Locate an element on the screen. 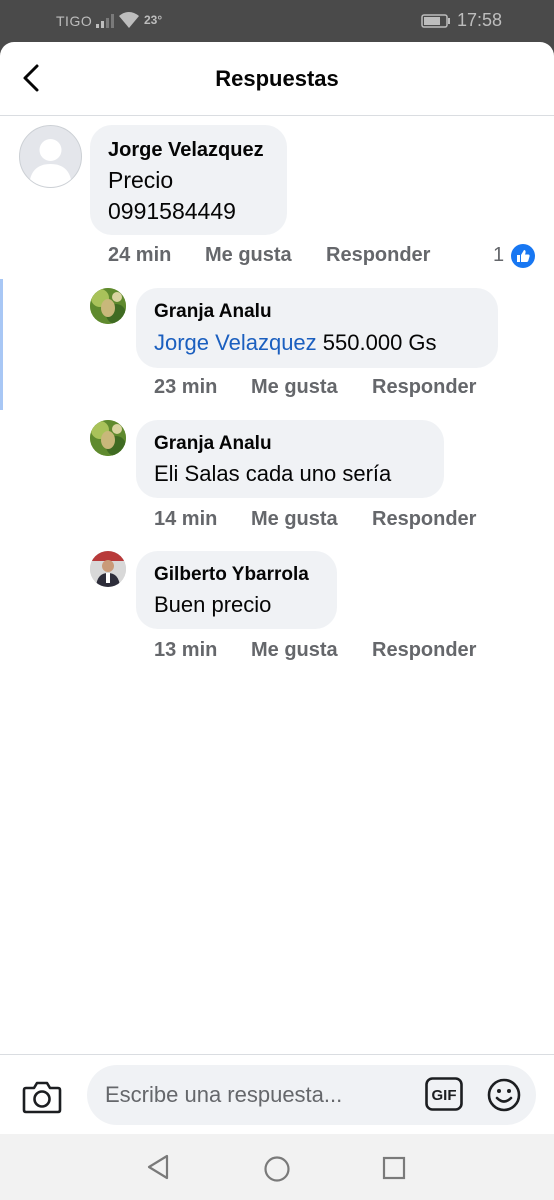  default-user-icon is located at coordinates (50, 163).